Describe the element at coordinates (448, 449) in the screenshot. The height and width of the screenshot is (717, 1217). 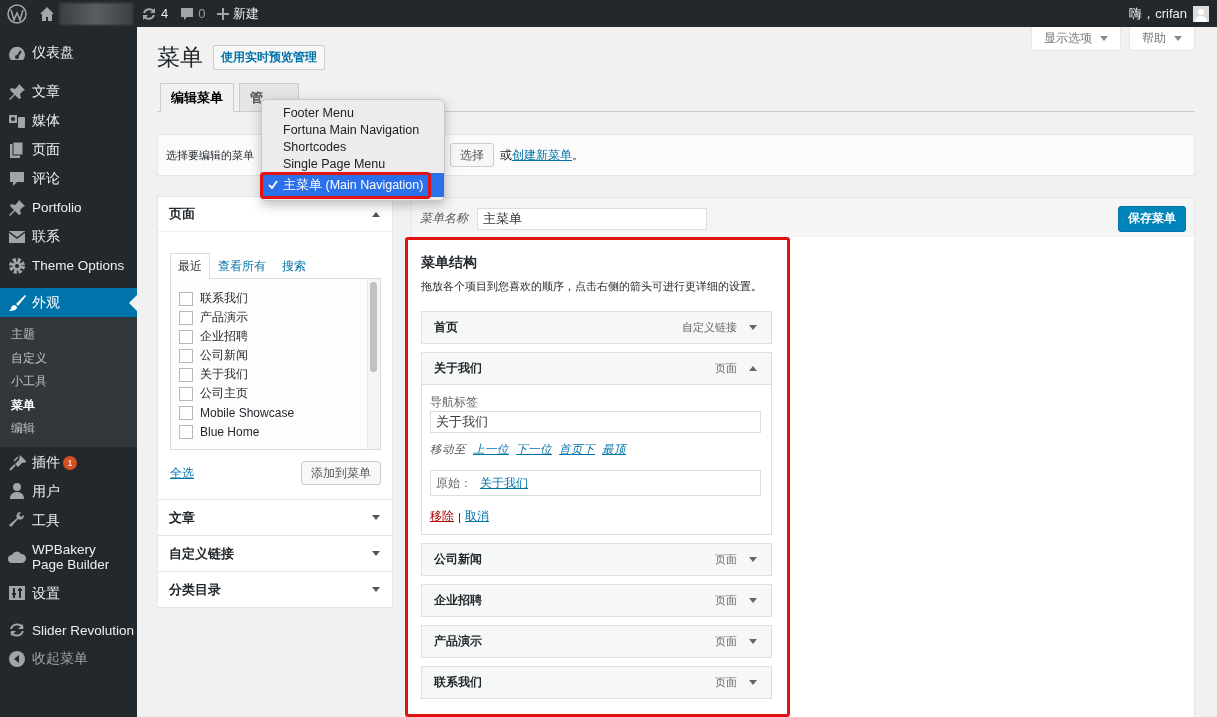
I see `move-label: 移动至` at that location.